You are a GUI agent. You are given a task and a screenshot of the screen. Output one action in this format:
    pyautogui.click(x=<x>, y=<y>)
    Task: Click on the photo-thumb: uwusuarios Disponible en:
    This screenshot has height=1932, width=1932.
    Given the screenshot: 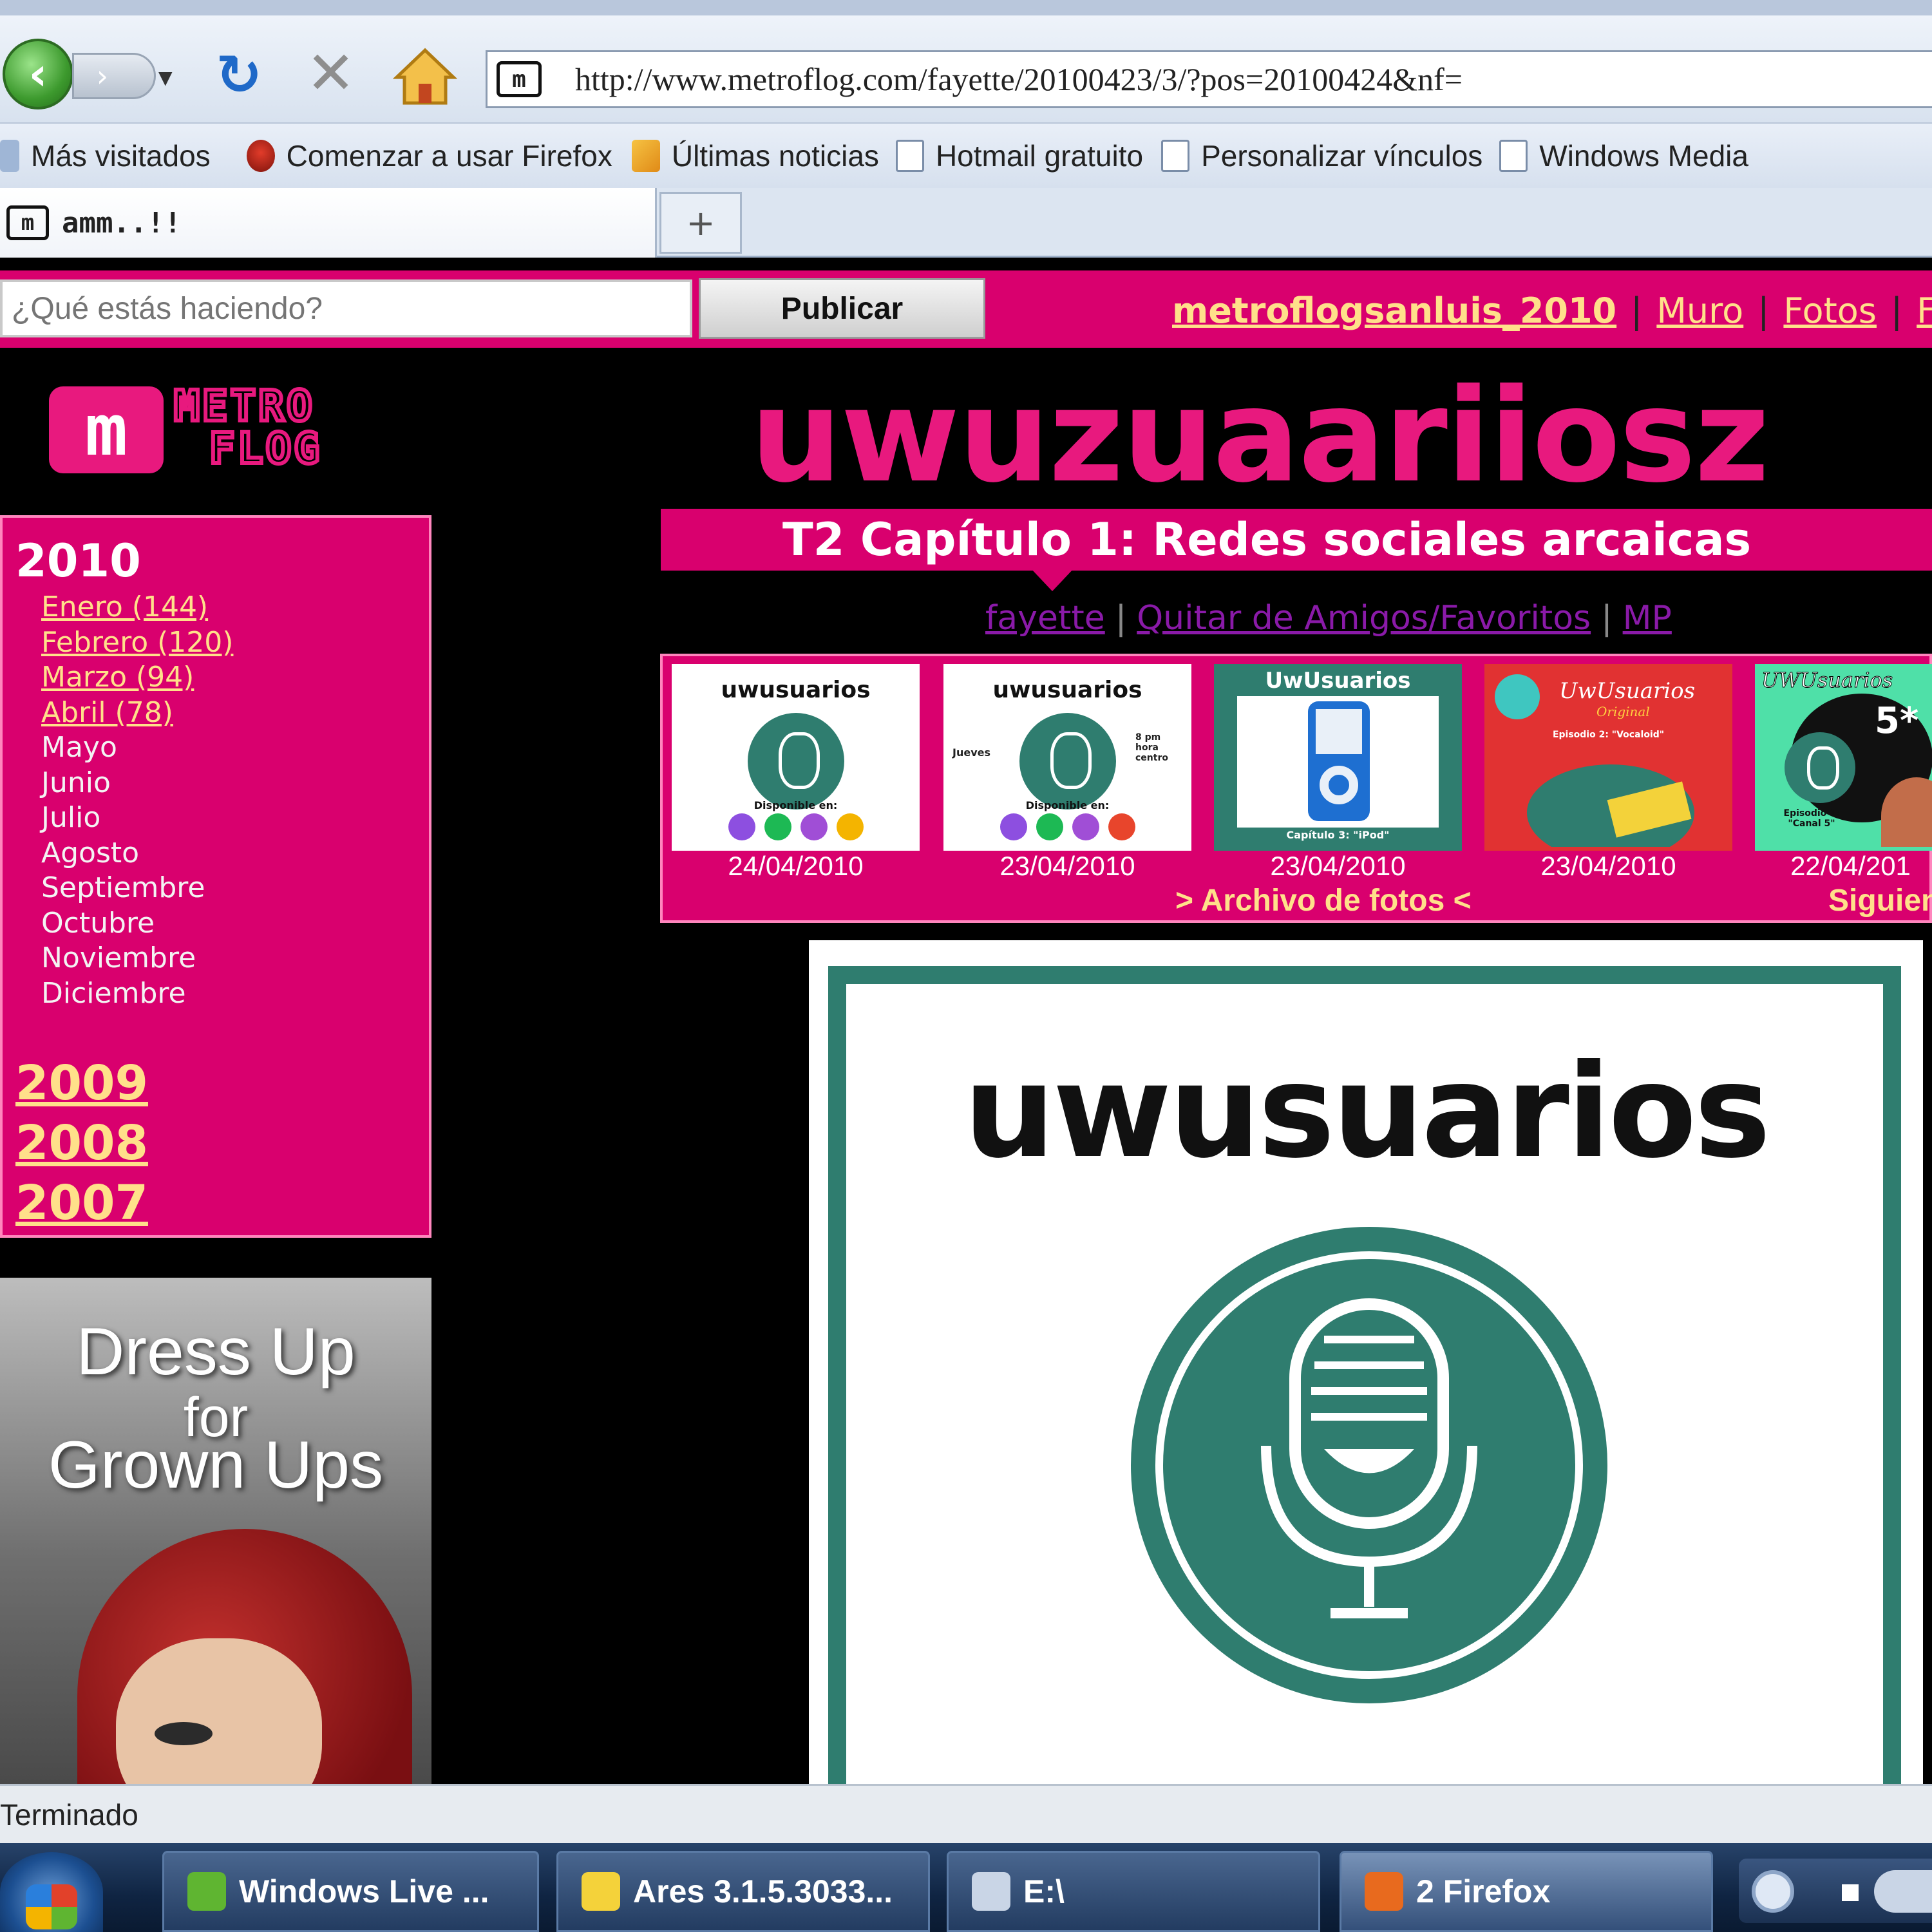 What is the action you would take?
    pyautogui.click(x=796, y=757)
    